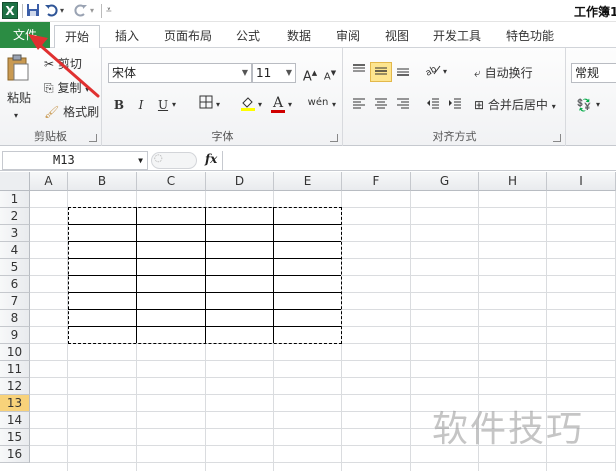  Describe the element at coordinates (71, 112) in the screenshot. I see `format-painter-button: 🖌 格式刷` at that location.